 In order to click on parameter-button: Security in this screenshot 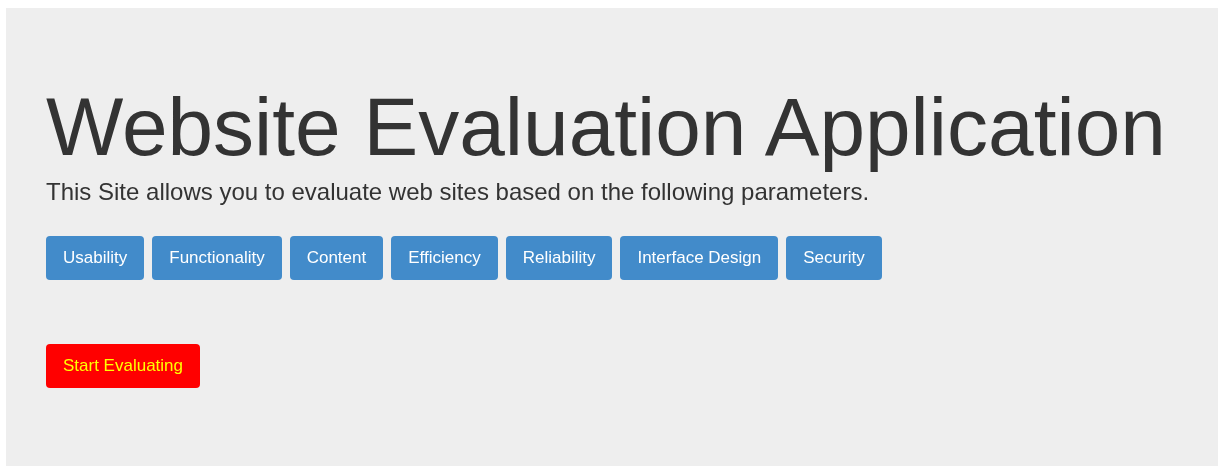, I will do `click(834, 258)`.